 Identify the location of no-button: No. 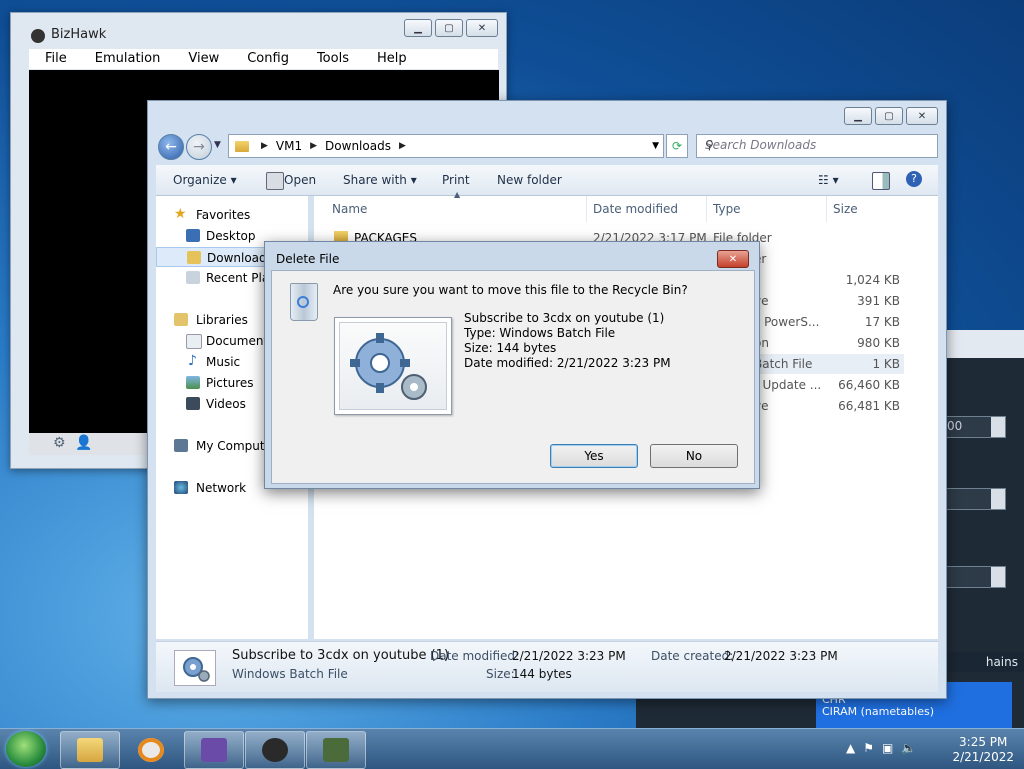
(694, 456).